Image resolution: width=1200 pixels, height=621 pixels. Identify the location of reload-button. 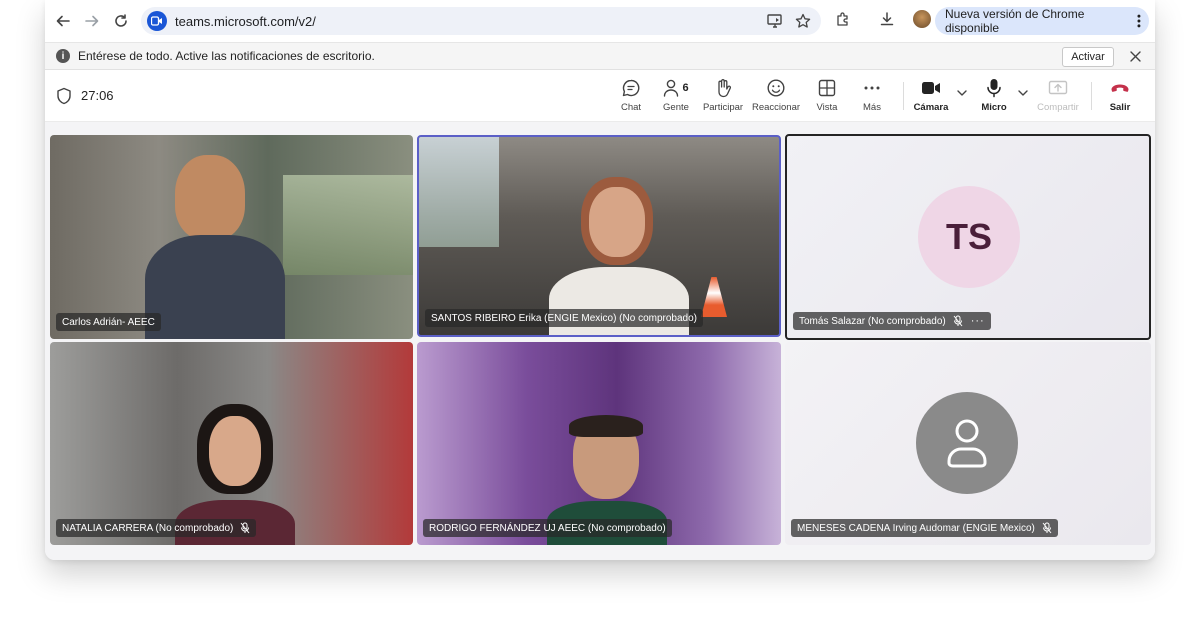
(121, 21).